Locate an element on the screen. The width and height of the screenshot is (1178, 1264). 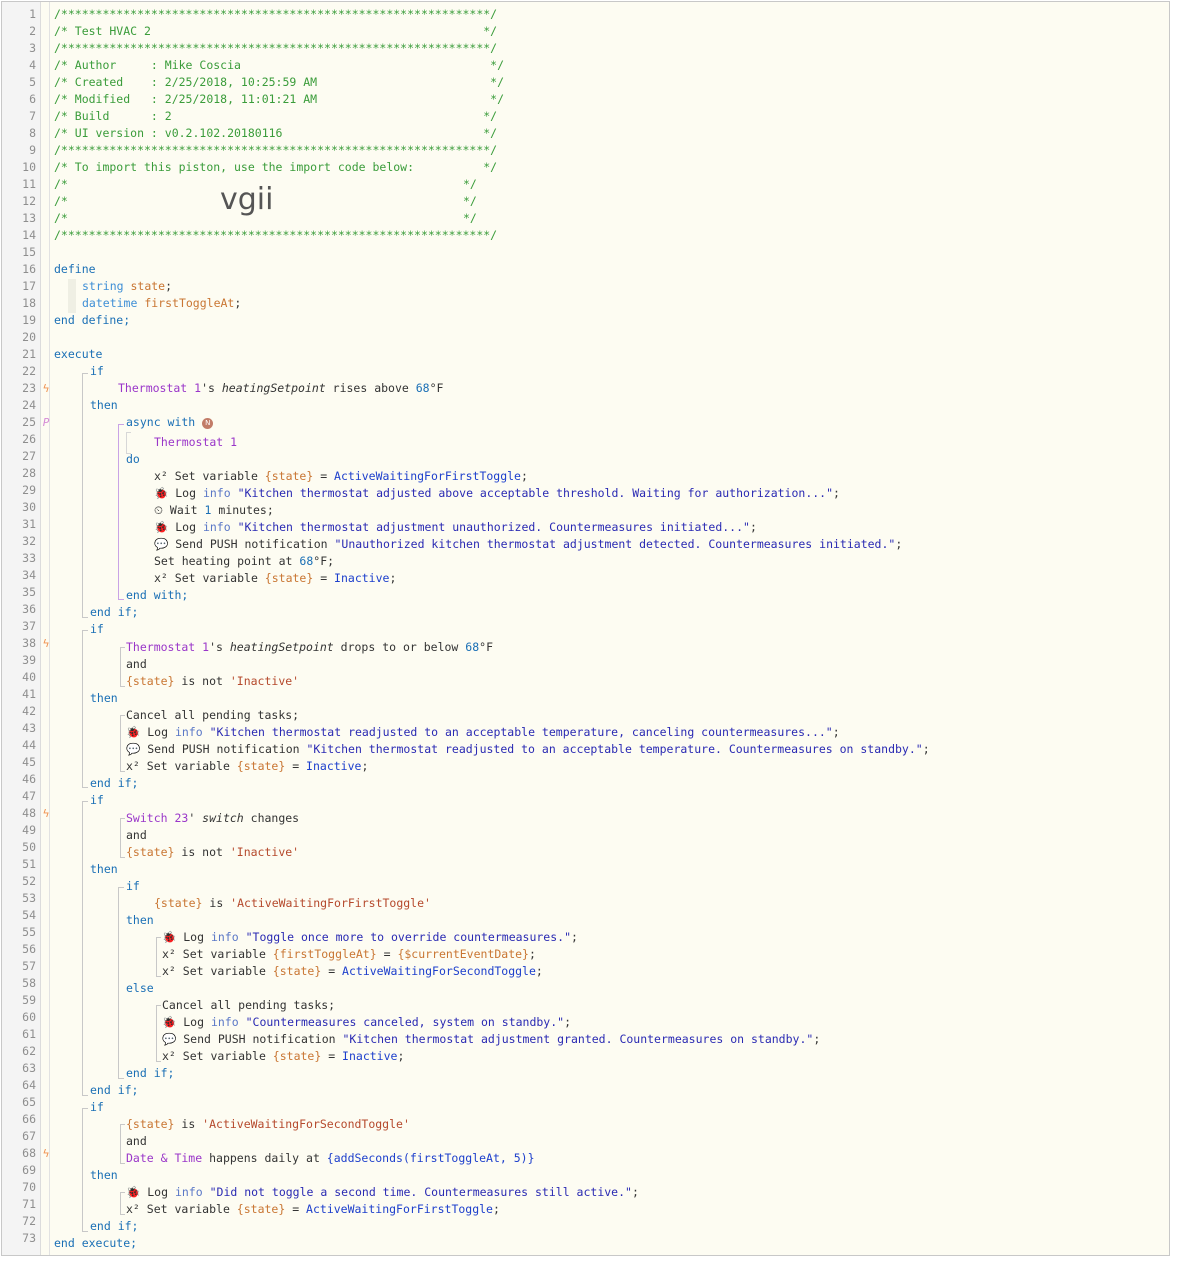
define-keyword: define is located at coordinates (75, 269).